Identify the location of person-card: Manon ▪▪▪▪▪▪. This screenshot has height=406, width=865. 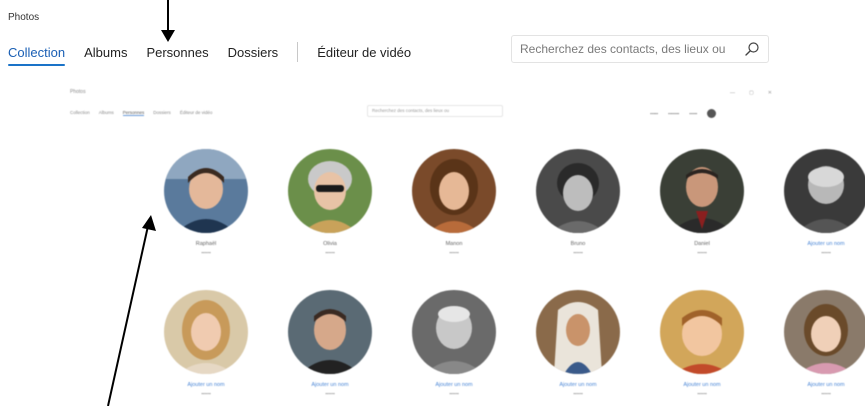
(454, 202).